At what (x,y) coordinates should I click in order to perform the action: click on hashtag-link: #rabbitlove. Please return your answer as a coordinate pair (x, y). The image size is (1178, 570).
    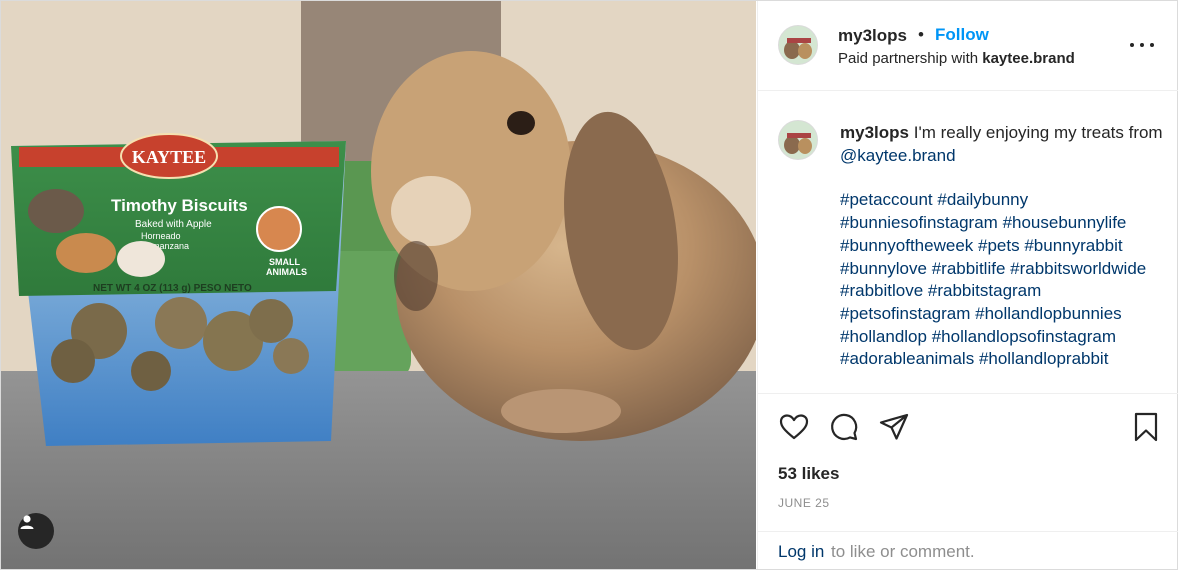
    Looking at the image, I should click on (881, 290).